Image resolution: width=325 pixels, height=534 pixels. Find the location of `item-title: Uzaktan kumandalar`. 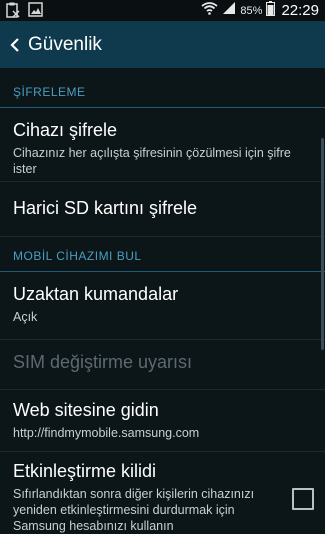

item-title: Uzaktan kumandalar is located at coordinates (96, 294).